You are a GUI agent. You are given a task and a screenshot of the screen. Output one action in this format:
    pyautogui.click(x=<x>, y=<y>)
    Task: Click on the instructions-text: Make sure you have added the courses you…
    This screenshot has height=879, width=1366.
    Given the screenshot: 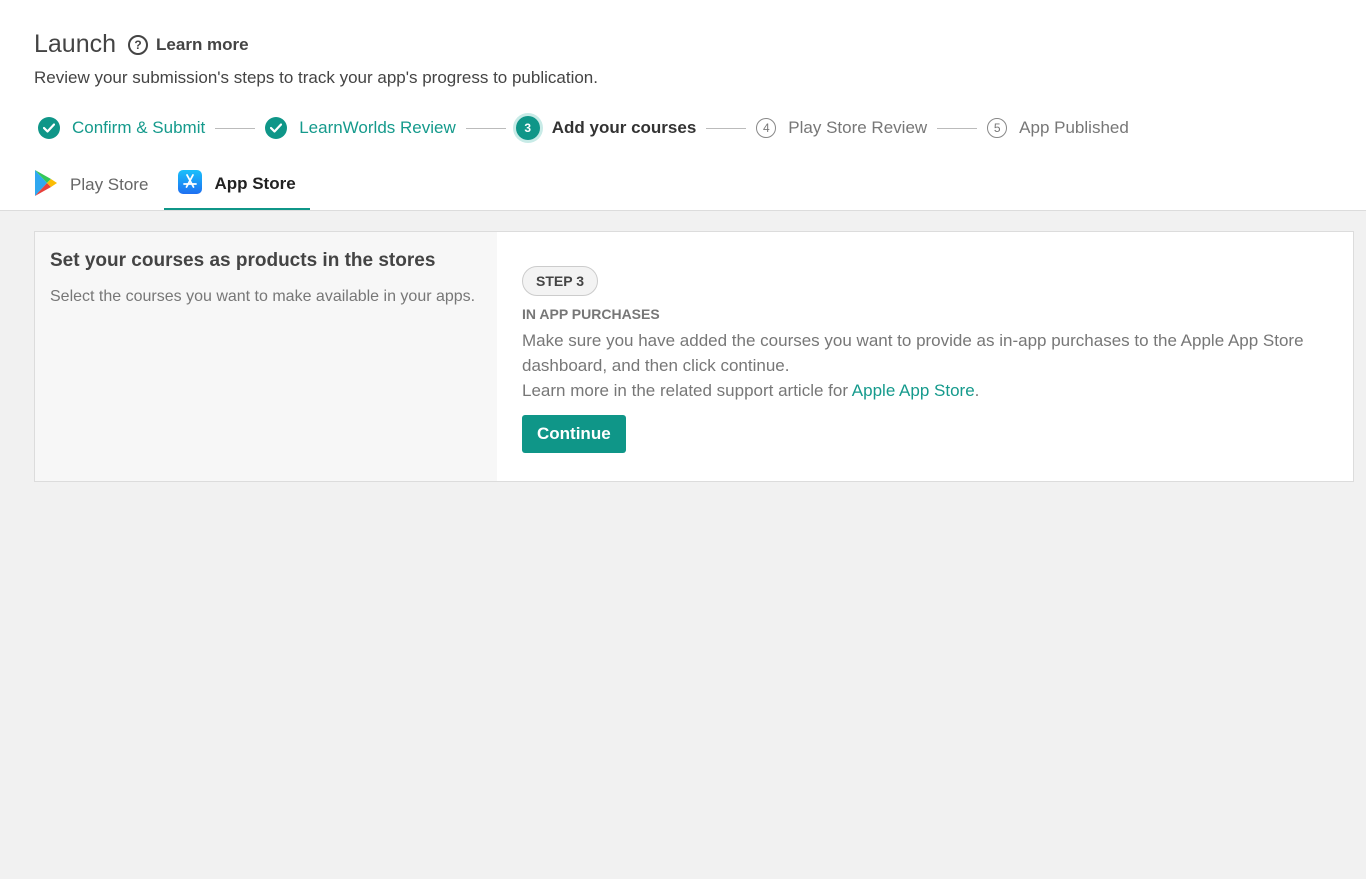 What is the action you would take?
    pyautogui.click(x=925, y=365)
    